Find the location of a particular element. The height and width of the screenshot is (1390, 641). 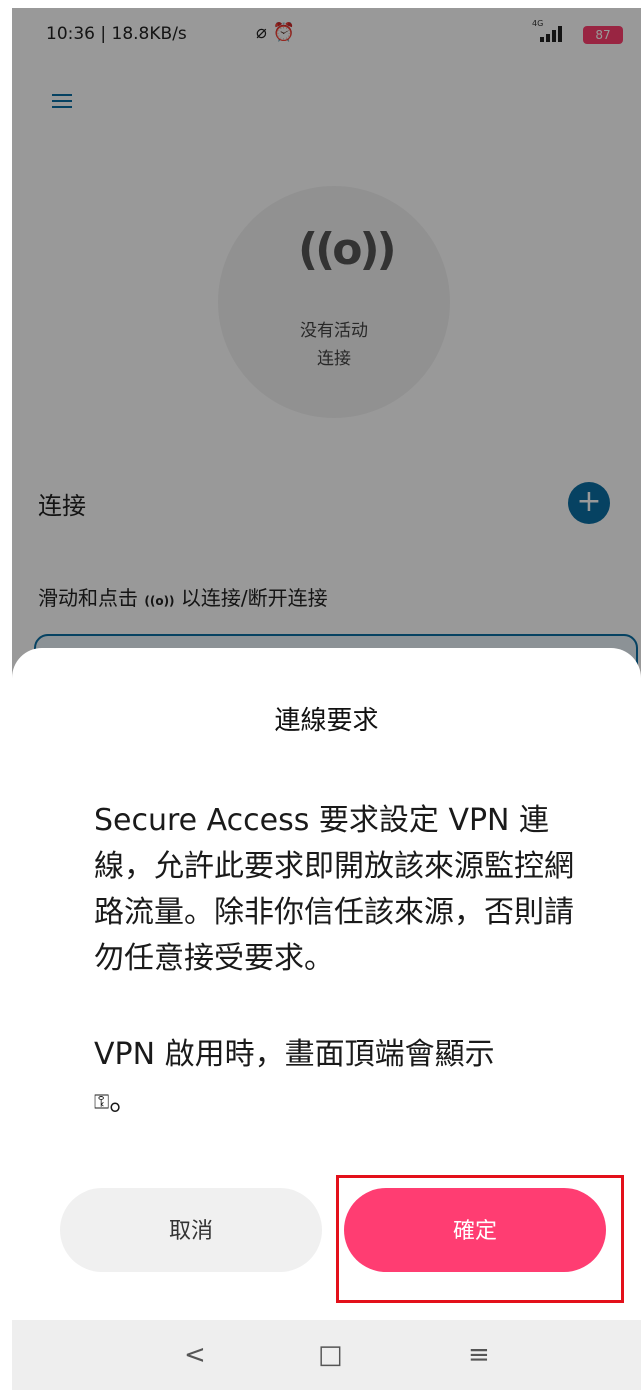

key-icon: ⚿ is located at coordinates (102, 1101).